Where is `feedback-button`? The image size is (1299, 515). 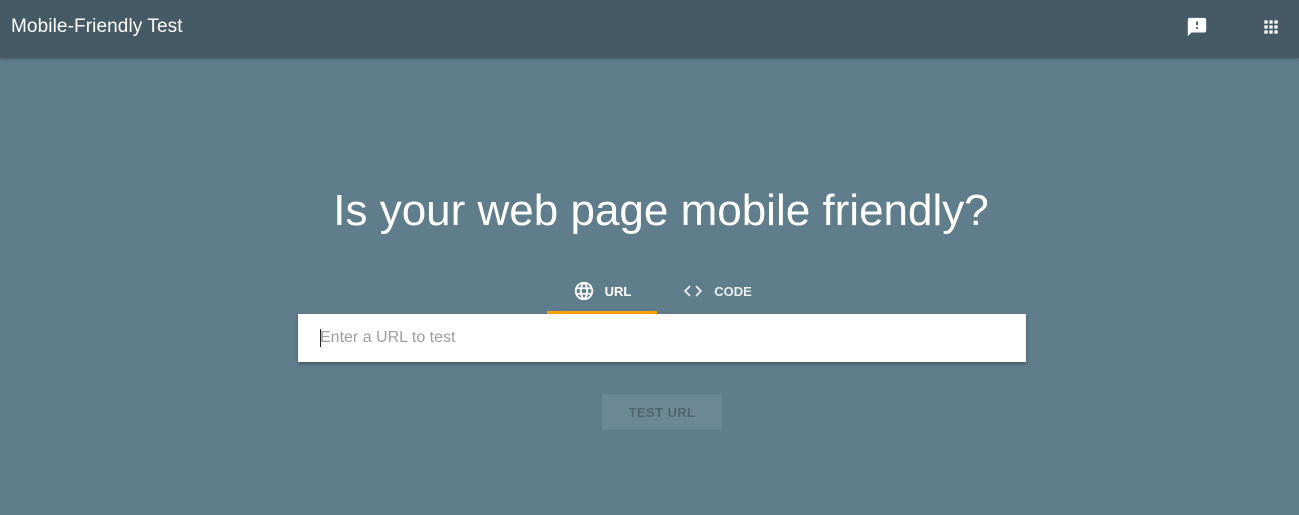
feedback-button is located at coordinates (1197, 29).